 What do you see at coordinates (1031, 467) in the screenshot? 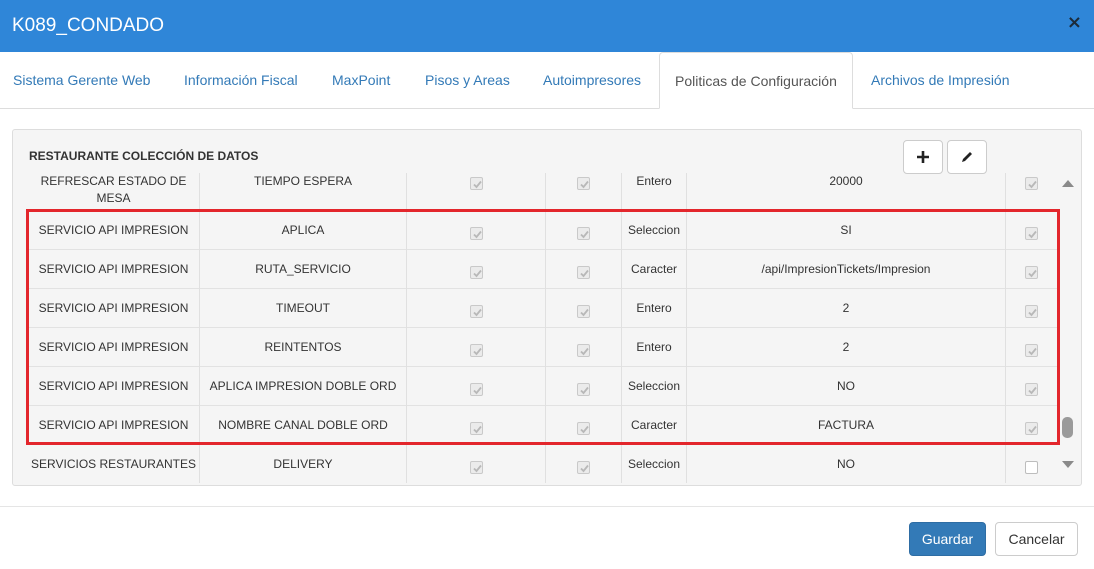
I see `checkbox-unchecked` at bounding box center [1031, 467].